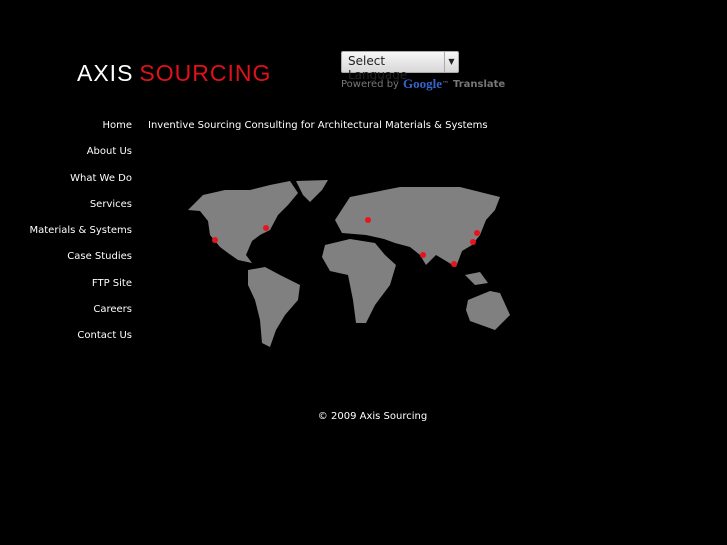 Image resolution: width=727 pixels, height=545 pixels. I want to click on africa, so click(359, 281).